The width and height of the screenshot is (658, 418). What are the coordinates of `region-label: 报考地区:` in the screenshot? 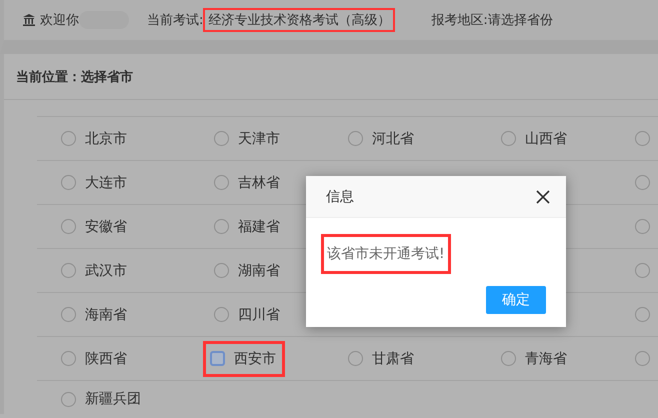 It's located at (459, 20).